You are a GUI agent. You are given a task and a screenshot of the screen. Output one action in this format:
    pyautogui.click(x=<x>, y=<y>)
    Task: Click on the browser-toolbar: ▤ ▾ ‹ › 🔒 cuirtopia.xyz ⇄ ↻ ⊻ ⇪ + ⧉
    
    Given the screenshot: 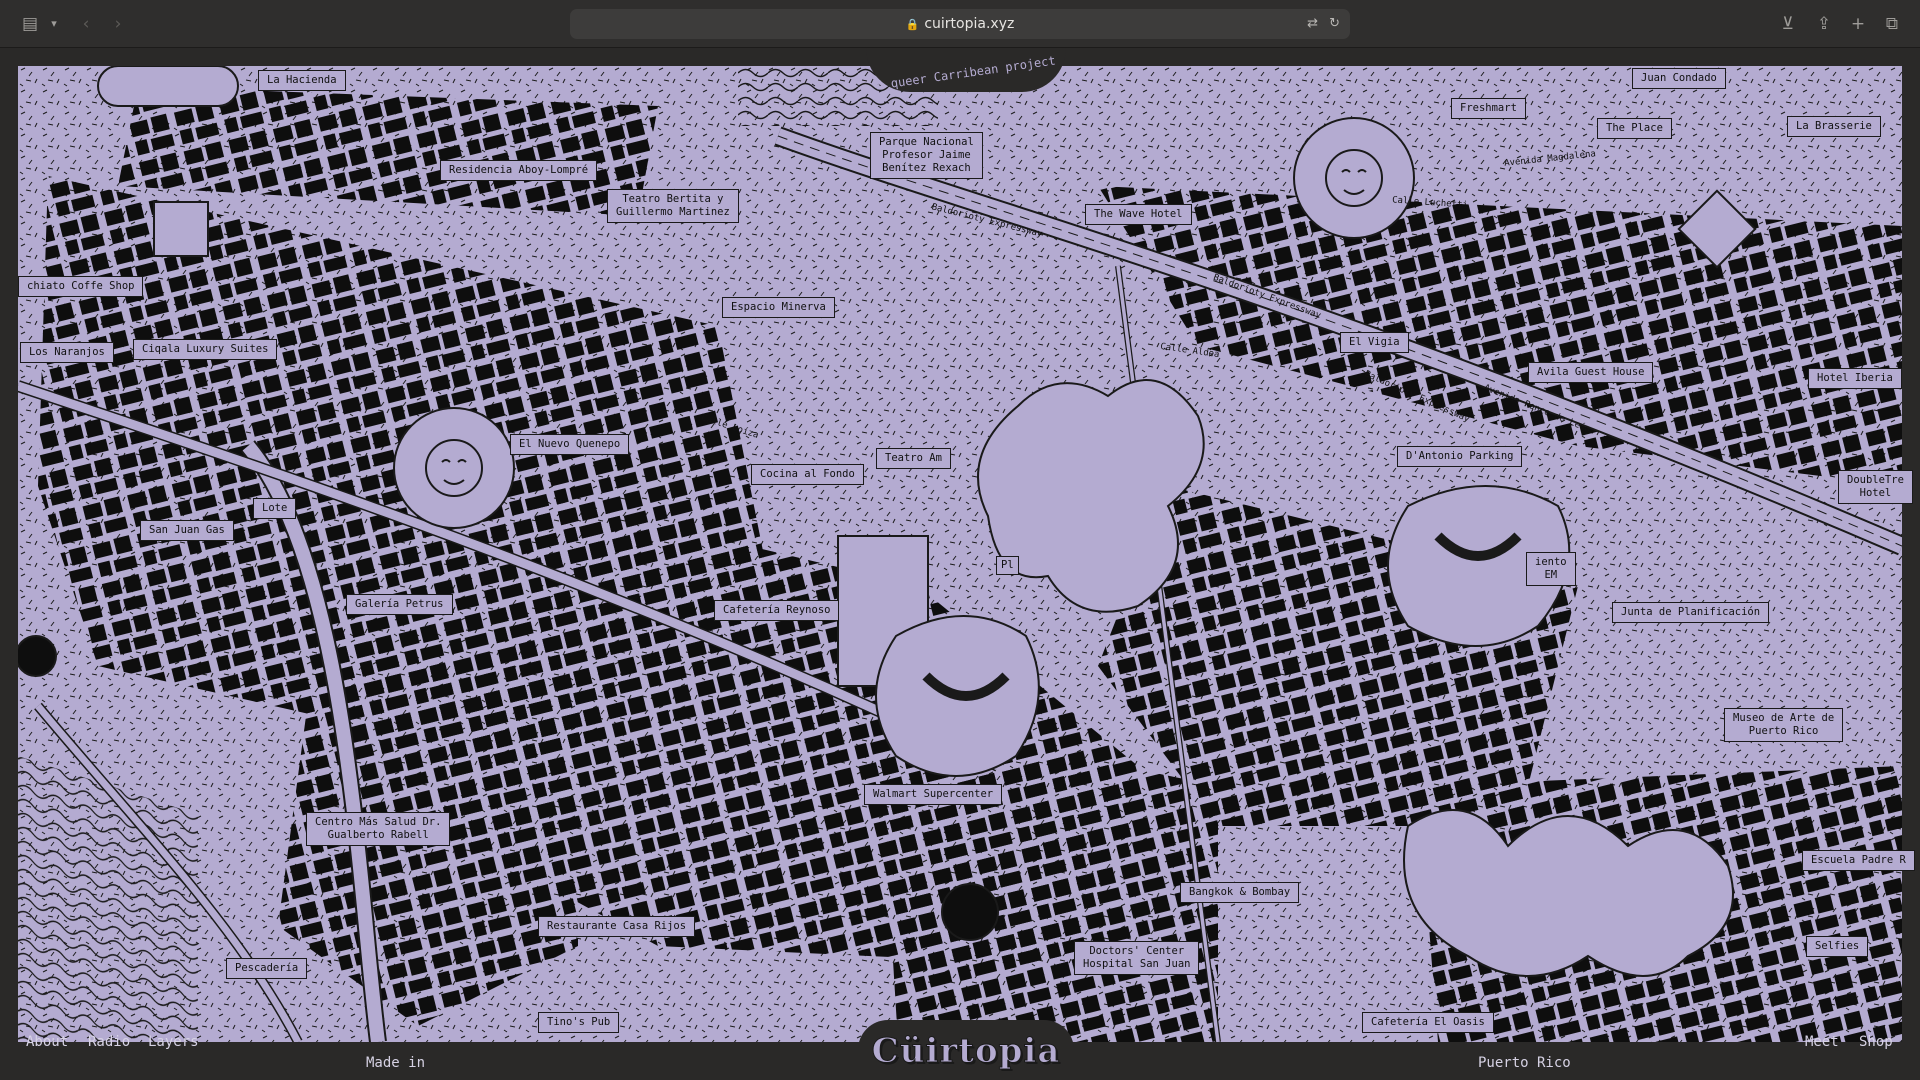 What is the action you would take?
    pyautogui.click(x=960, y=24)
    